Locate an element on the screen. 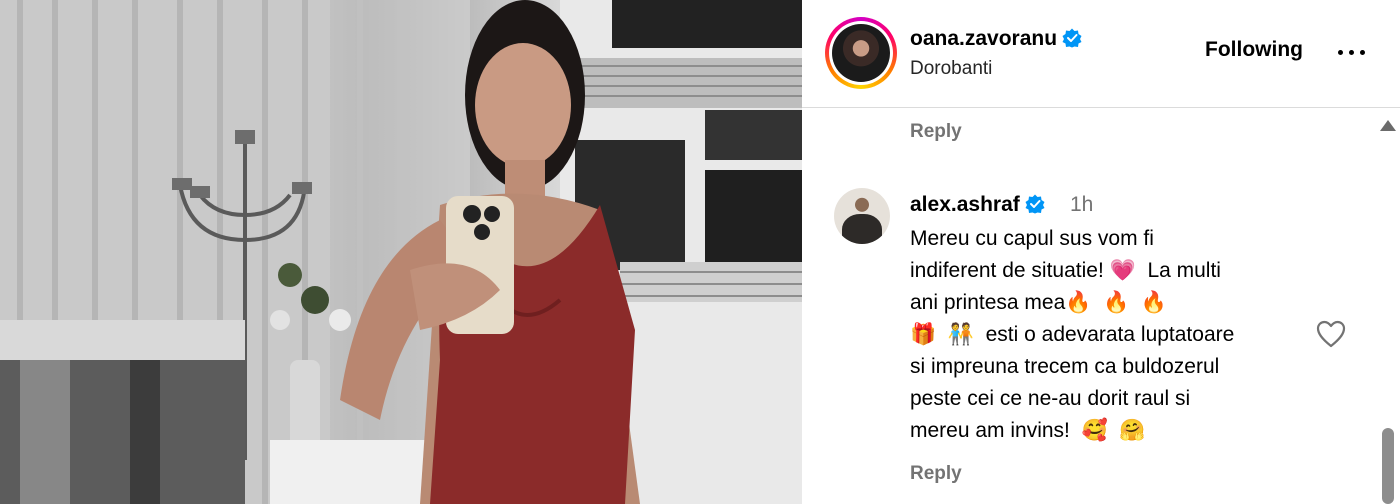  commenter-avatar is located at coordinates (862, 216).